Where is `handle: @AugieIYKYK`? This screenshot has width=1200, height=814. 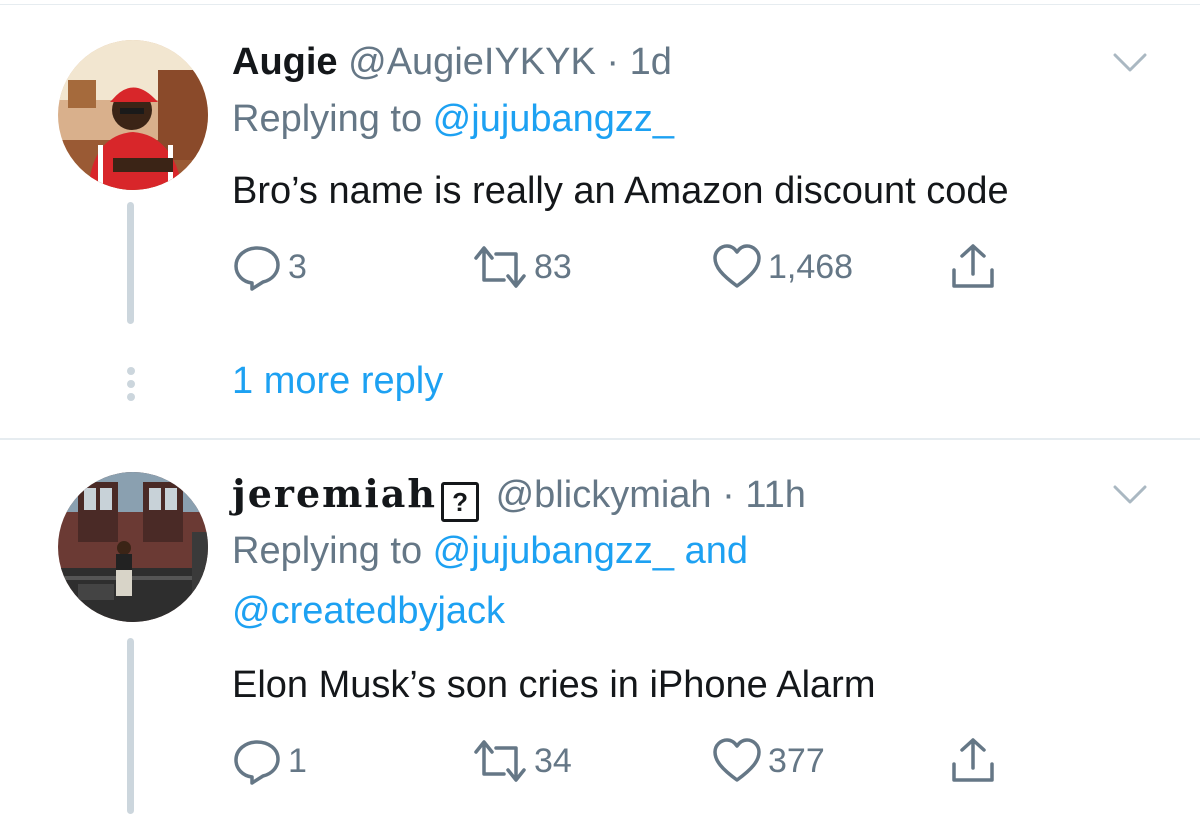 handle: @AugieIYKYK is located at coordinates (472, 62).